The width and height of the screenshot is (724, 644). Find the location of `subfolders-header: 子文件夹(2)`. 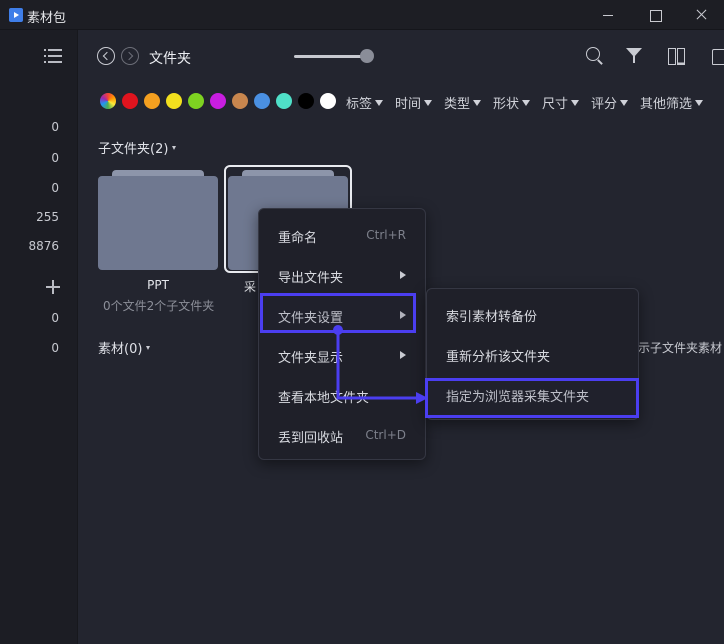

subfolders-header: 子文件夹(2) is located at coordinates (137, 147).